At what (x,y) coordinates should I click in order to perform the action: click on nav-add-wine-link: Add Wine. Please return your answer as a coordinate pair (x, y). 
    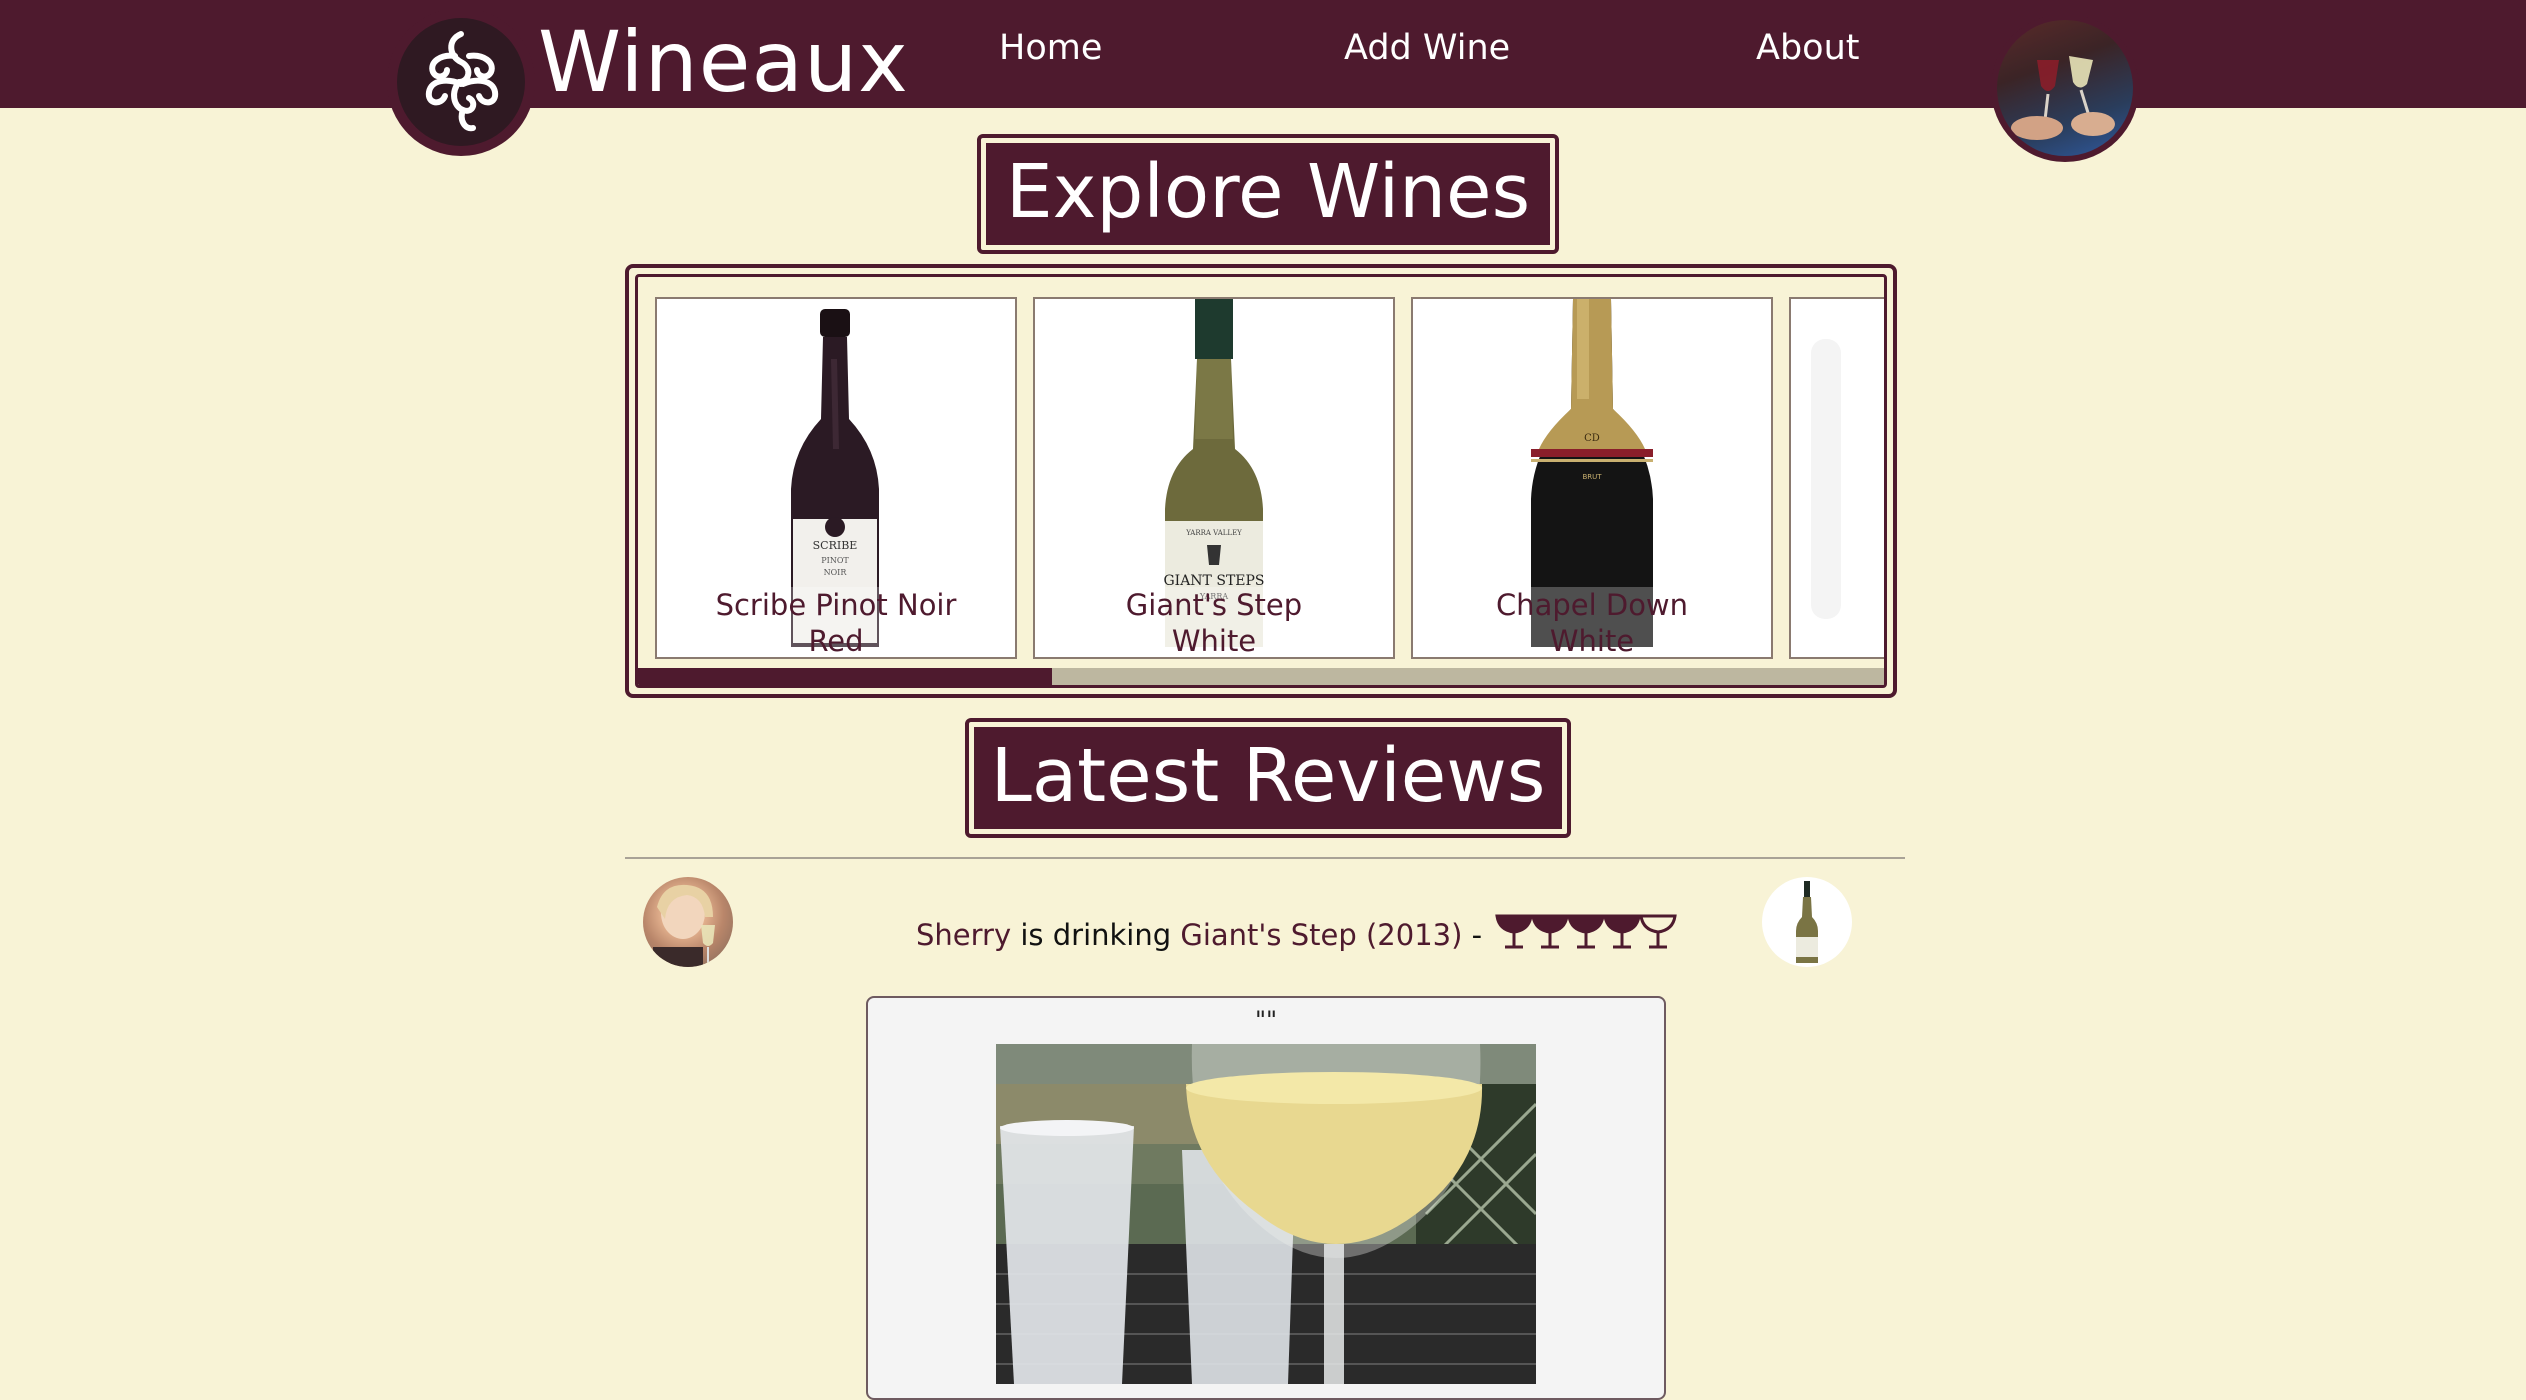
    Looking at the image, I should click on (1427, 48).